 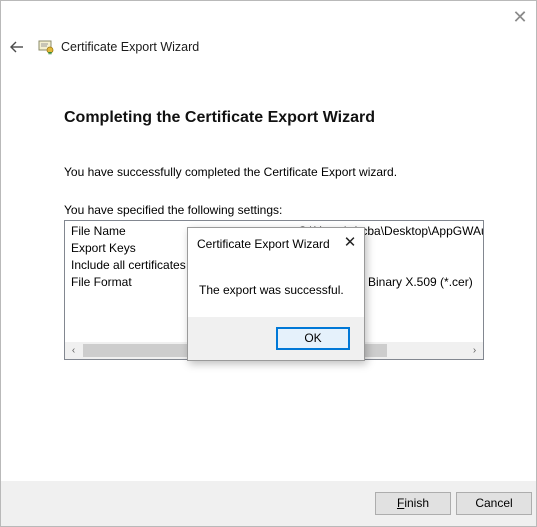 I want to click on cancel-button: Cancel, so click(x=494, y=503).